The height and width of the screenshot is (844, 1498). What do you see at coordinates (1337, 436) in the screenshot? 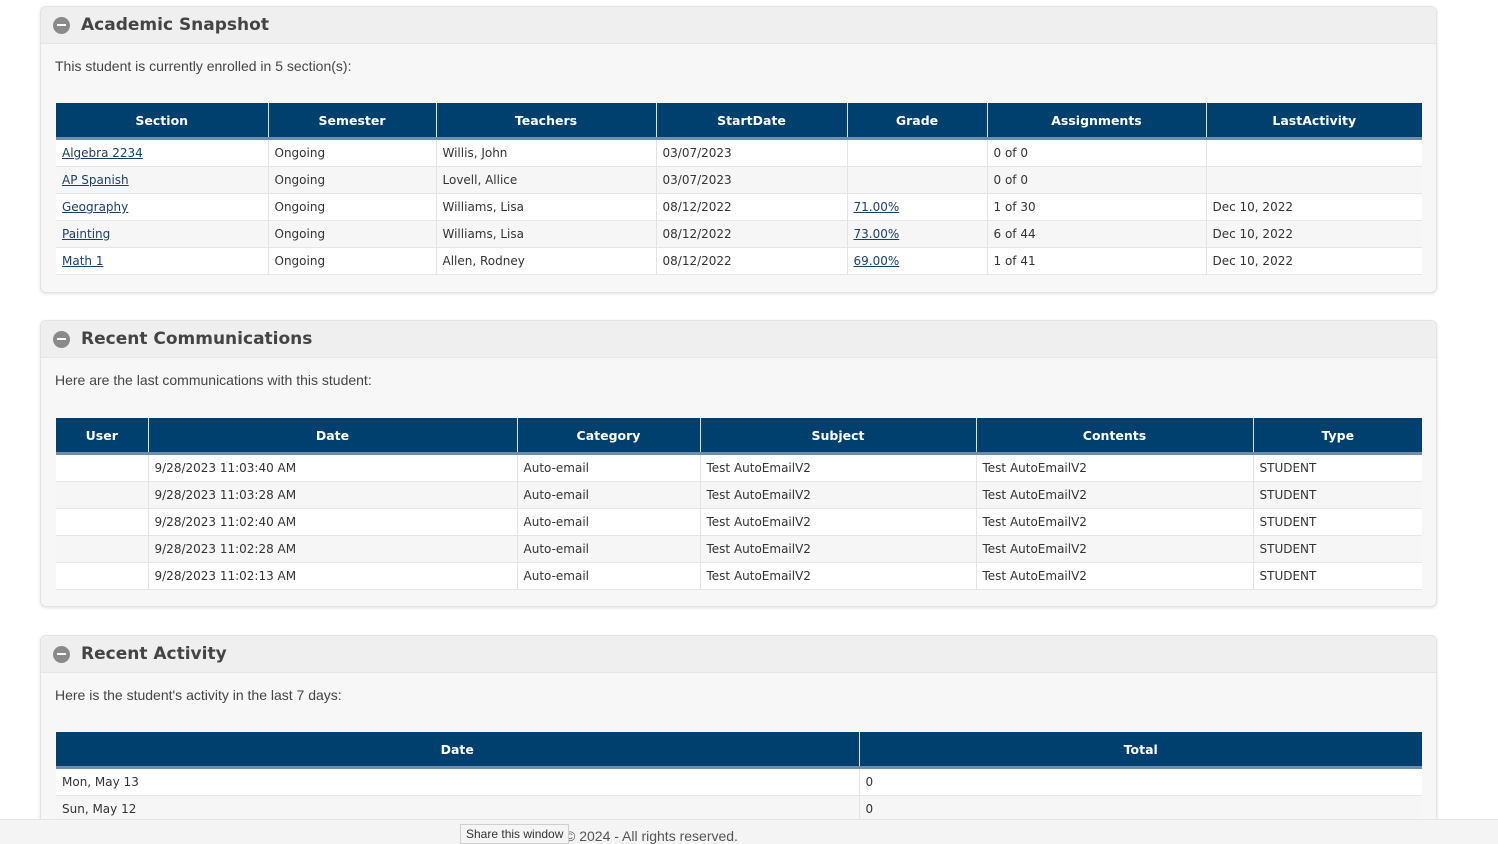
I see `column-header: Type` at bounding box center [1337, 436].